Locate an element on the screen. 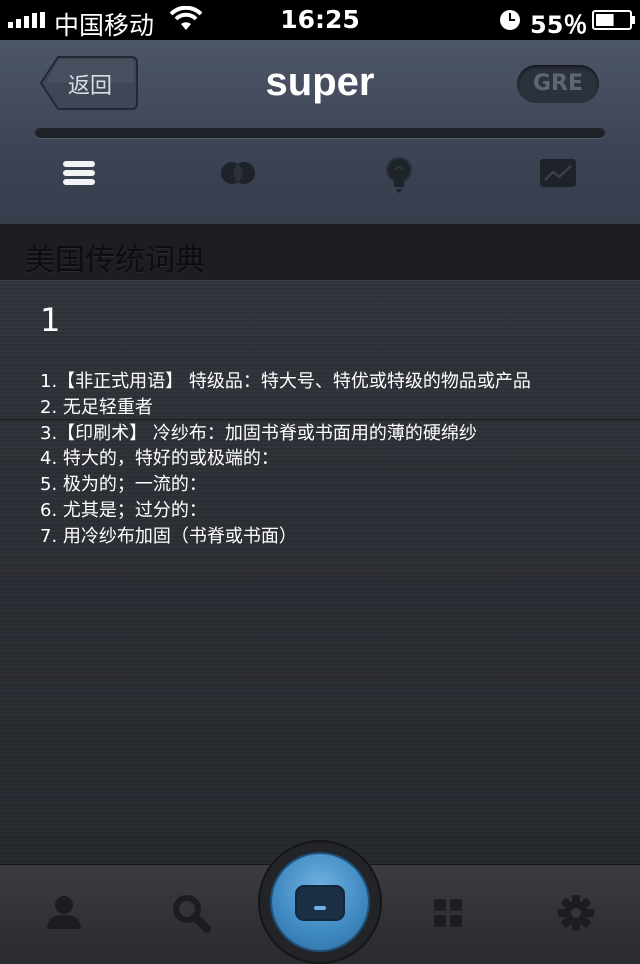  tab-profile is located at coordinates (64, 913).